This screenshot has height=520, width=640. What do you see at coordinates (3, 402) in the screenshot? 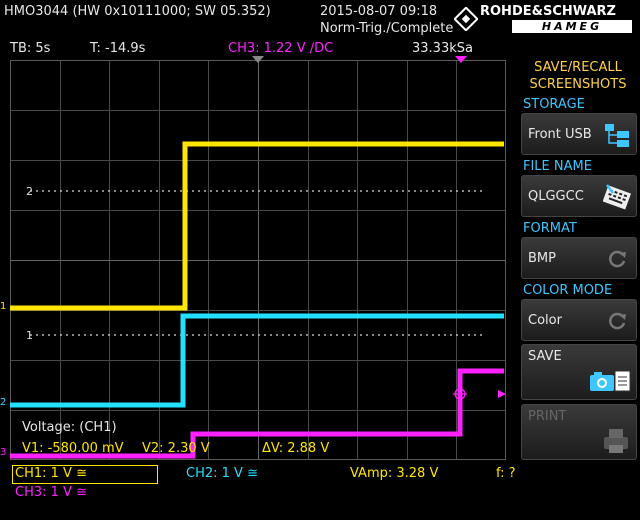
I see `ch2-ground-marker: 2` at bounding box center [3, 402].